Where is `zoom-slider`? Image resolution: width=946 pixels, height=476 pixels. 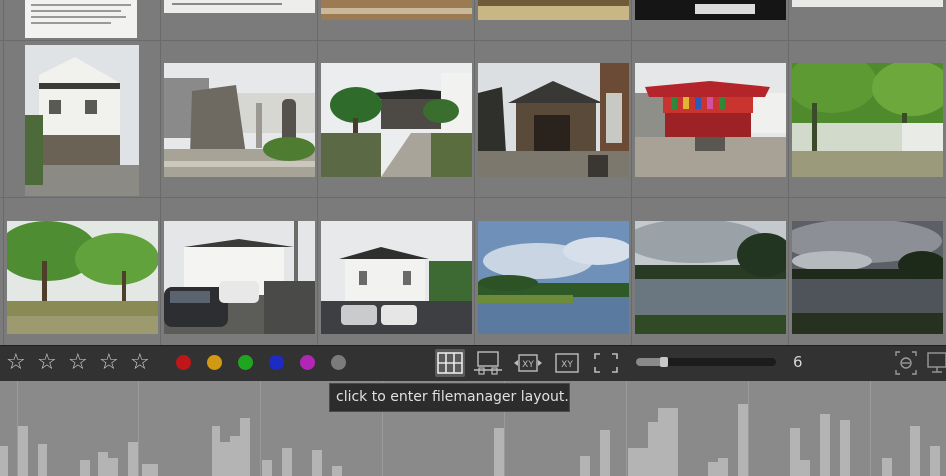 zoom-slider is located at coordinates (706, 362).